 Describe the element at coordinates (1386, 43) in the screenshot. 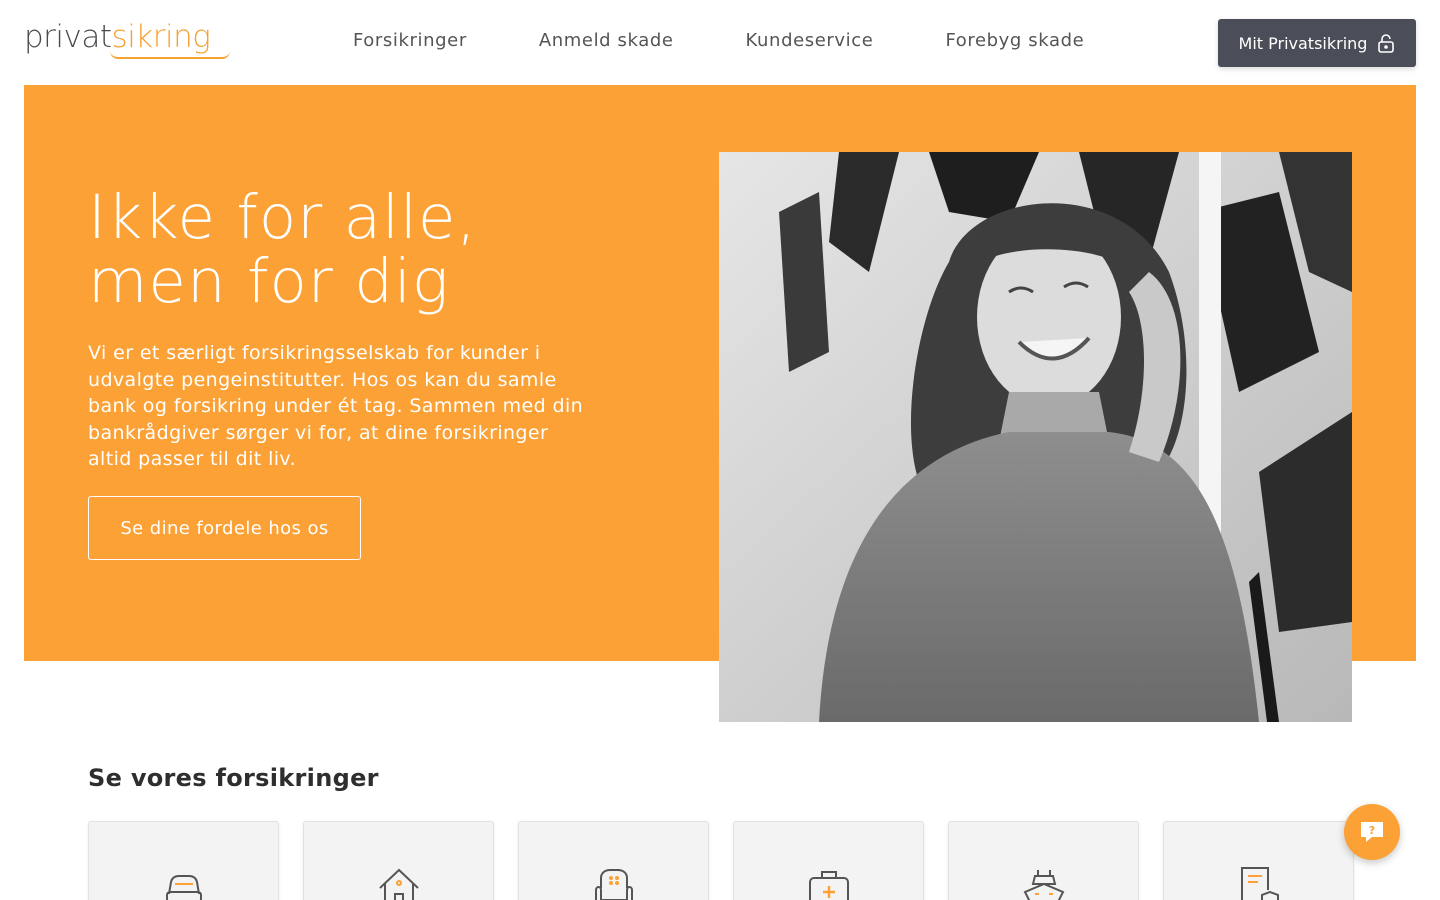

I see `lock-icon` at that location.